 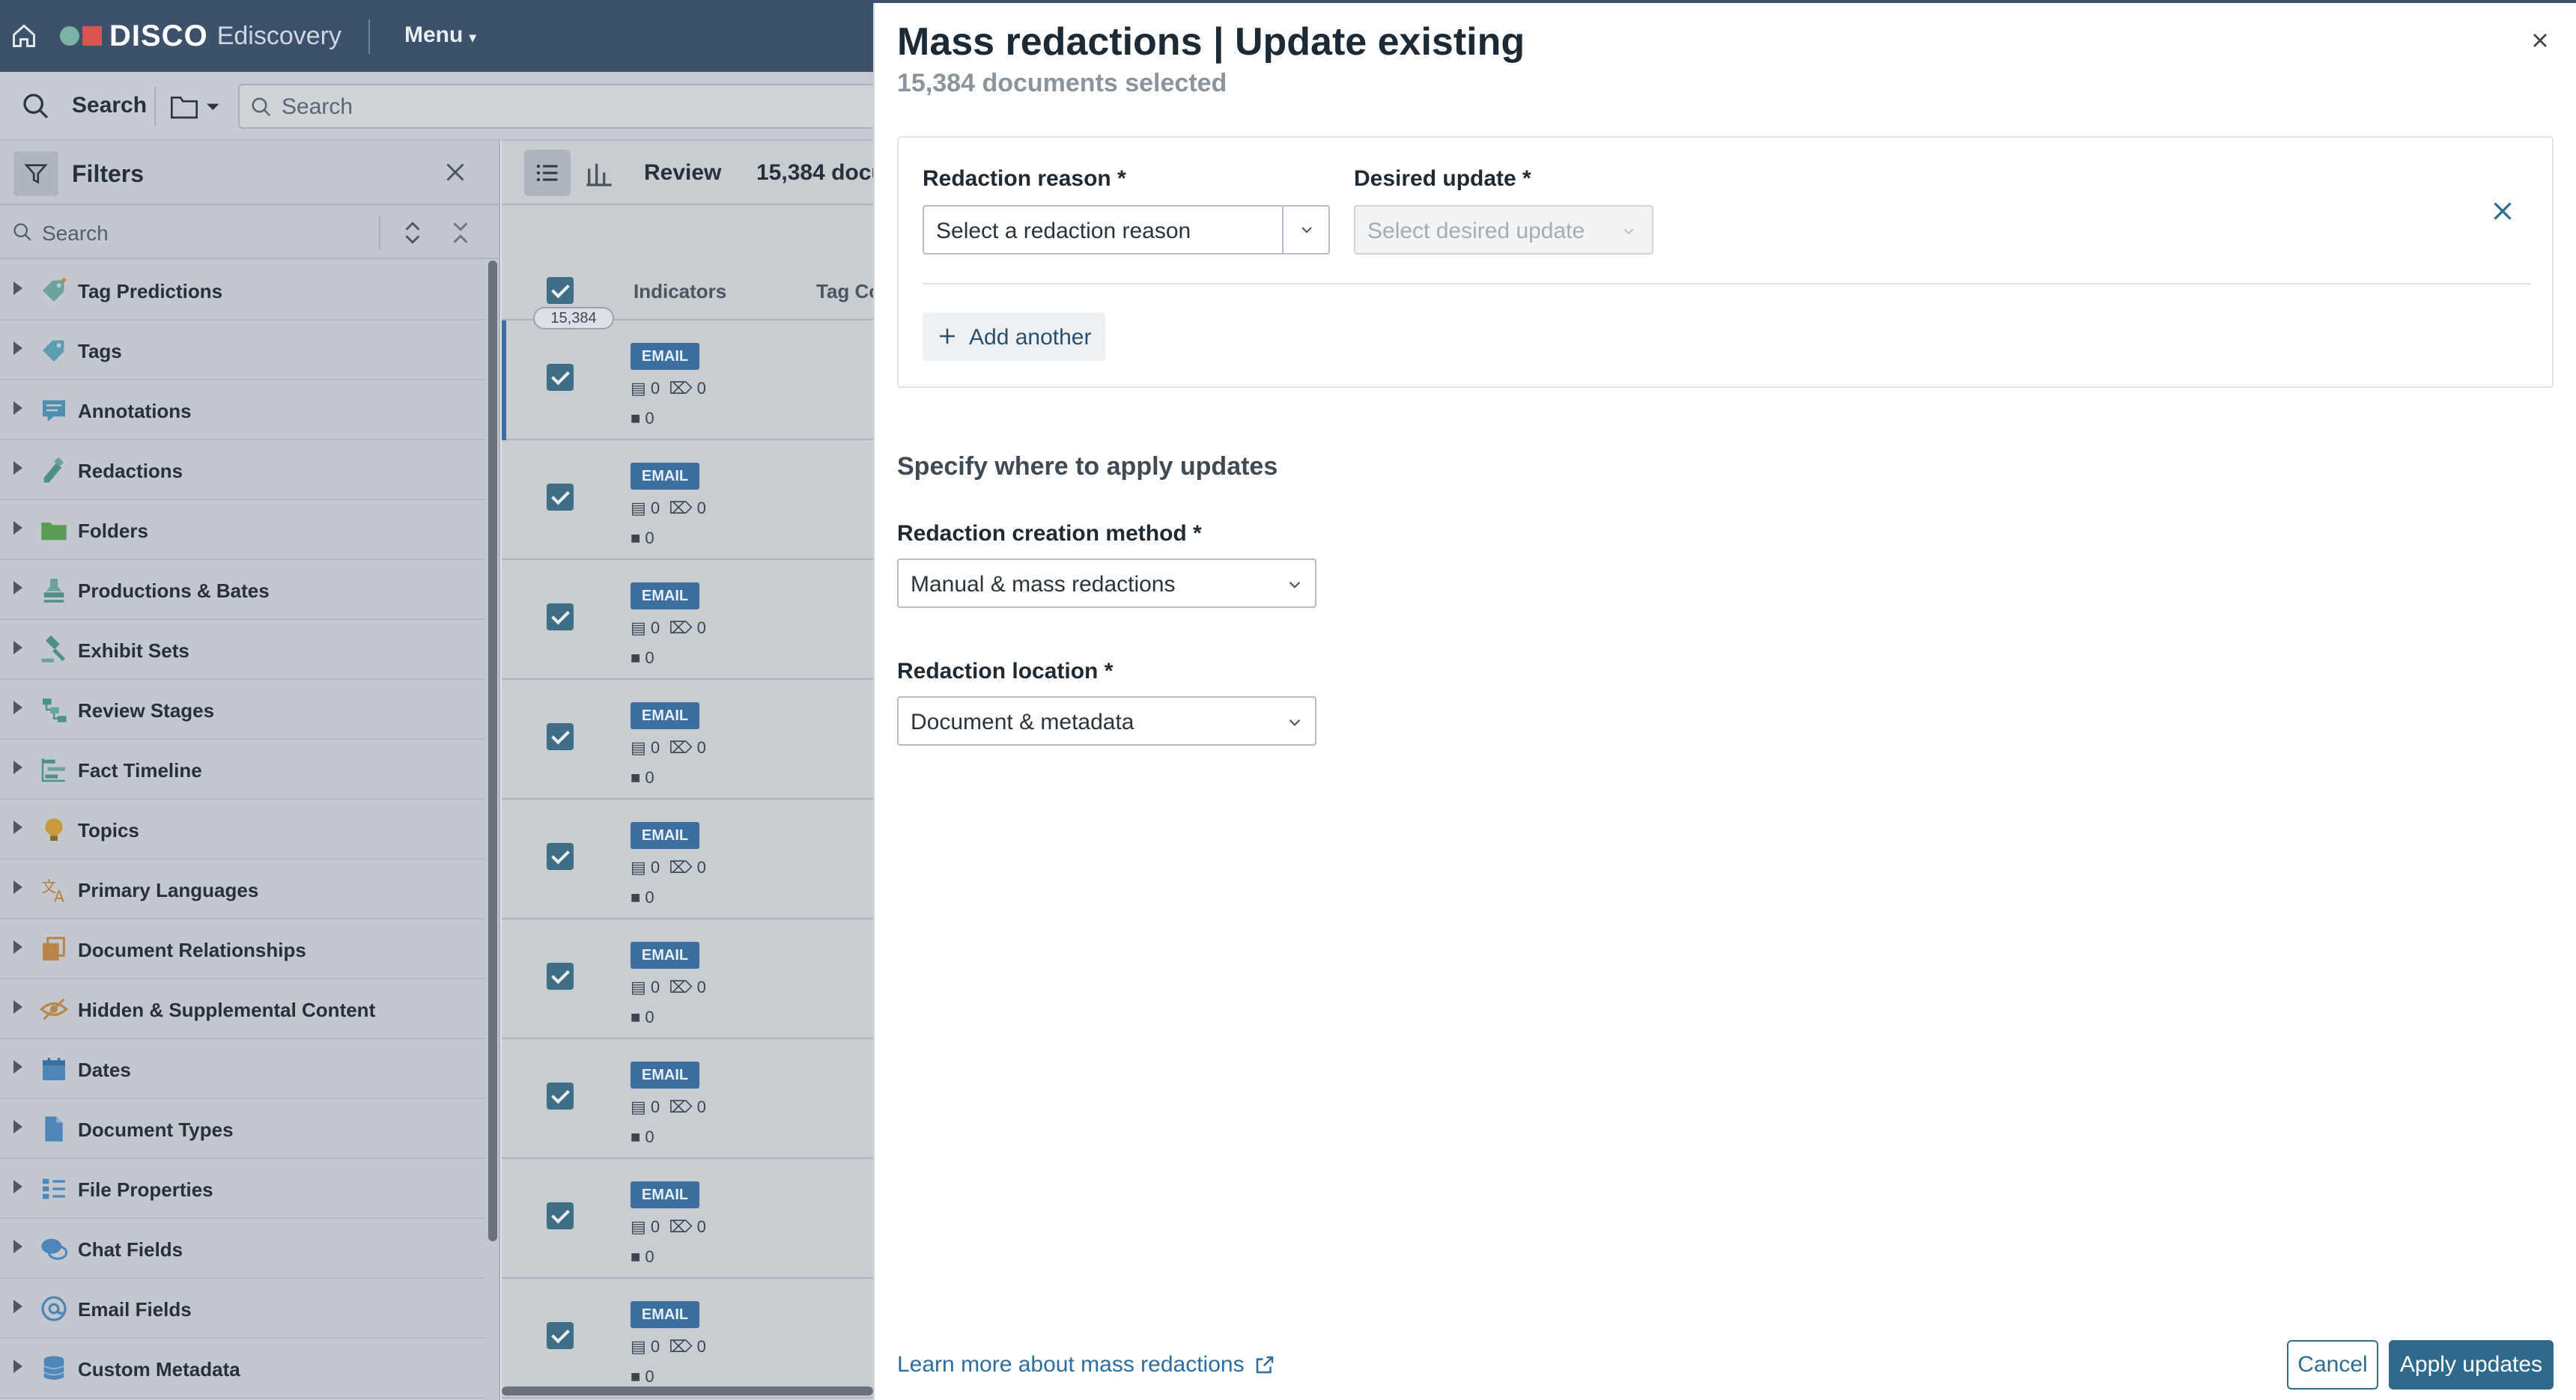 I want to click on filter-item: Dates, so click(x=242, y=1069).